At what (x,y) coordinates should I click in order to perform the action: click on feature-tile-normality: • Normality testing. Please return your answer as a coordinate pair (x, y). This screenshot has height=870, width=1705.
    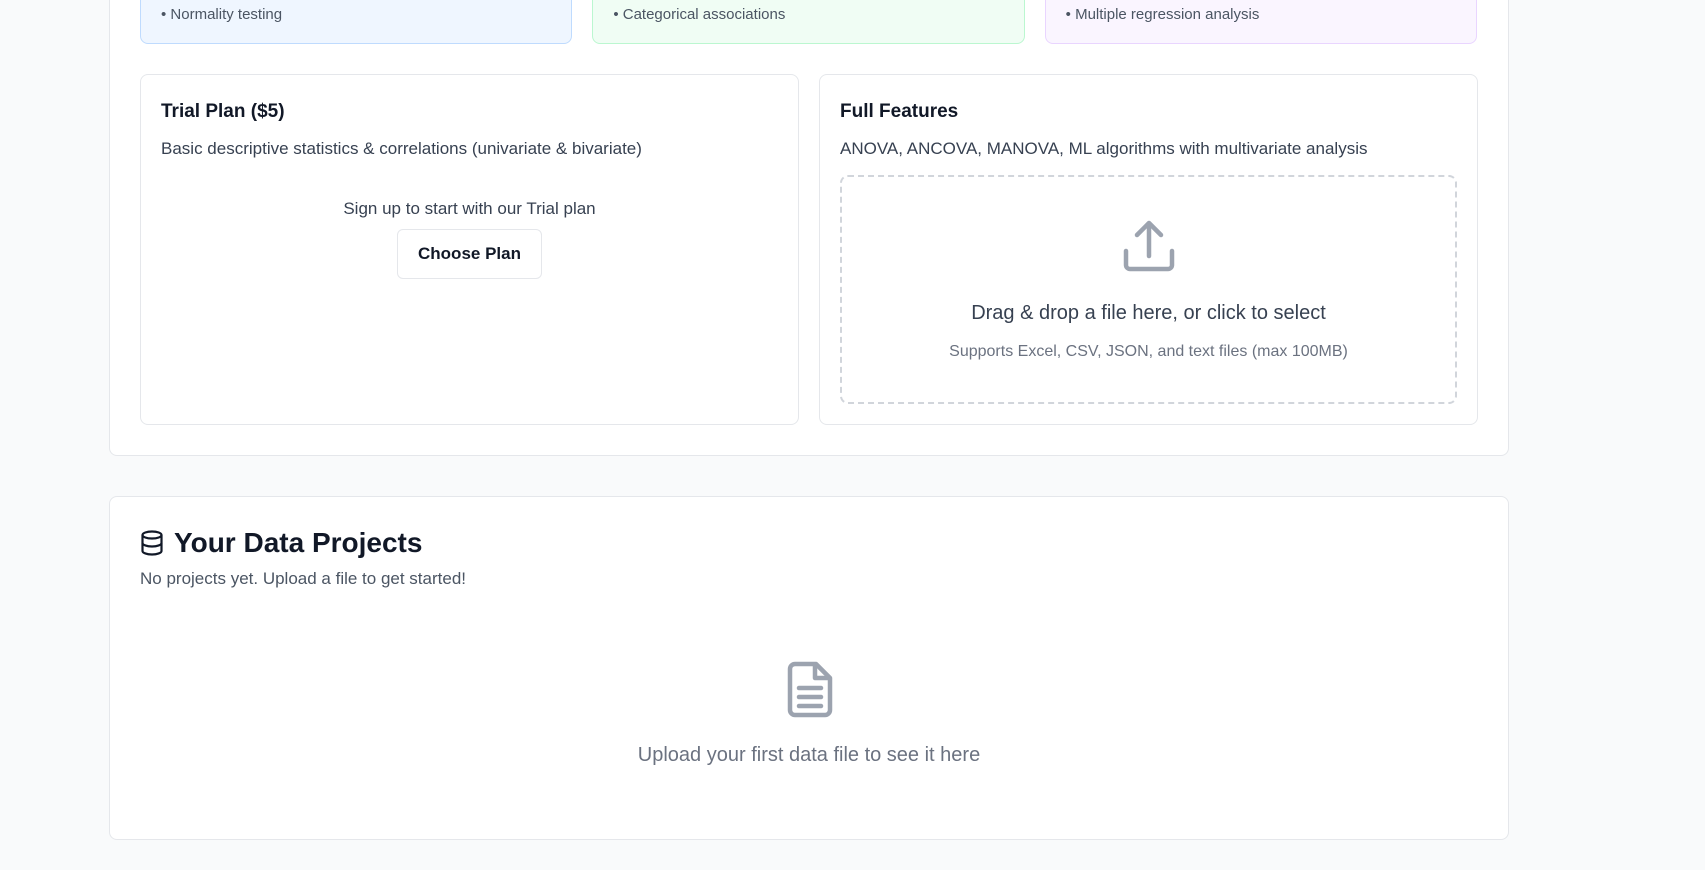
    Looking at the image, I should click on (356, 22).